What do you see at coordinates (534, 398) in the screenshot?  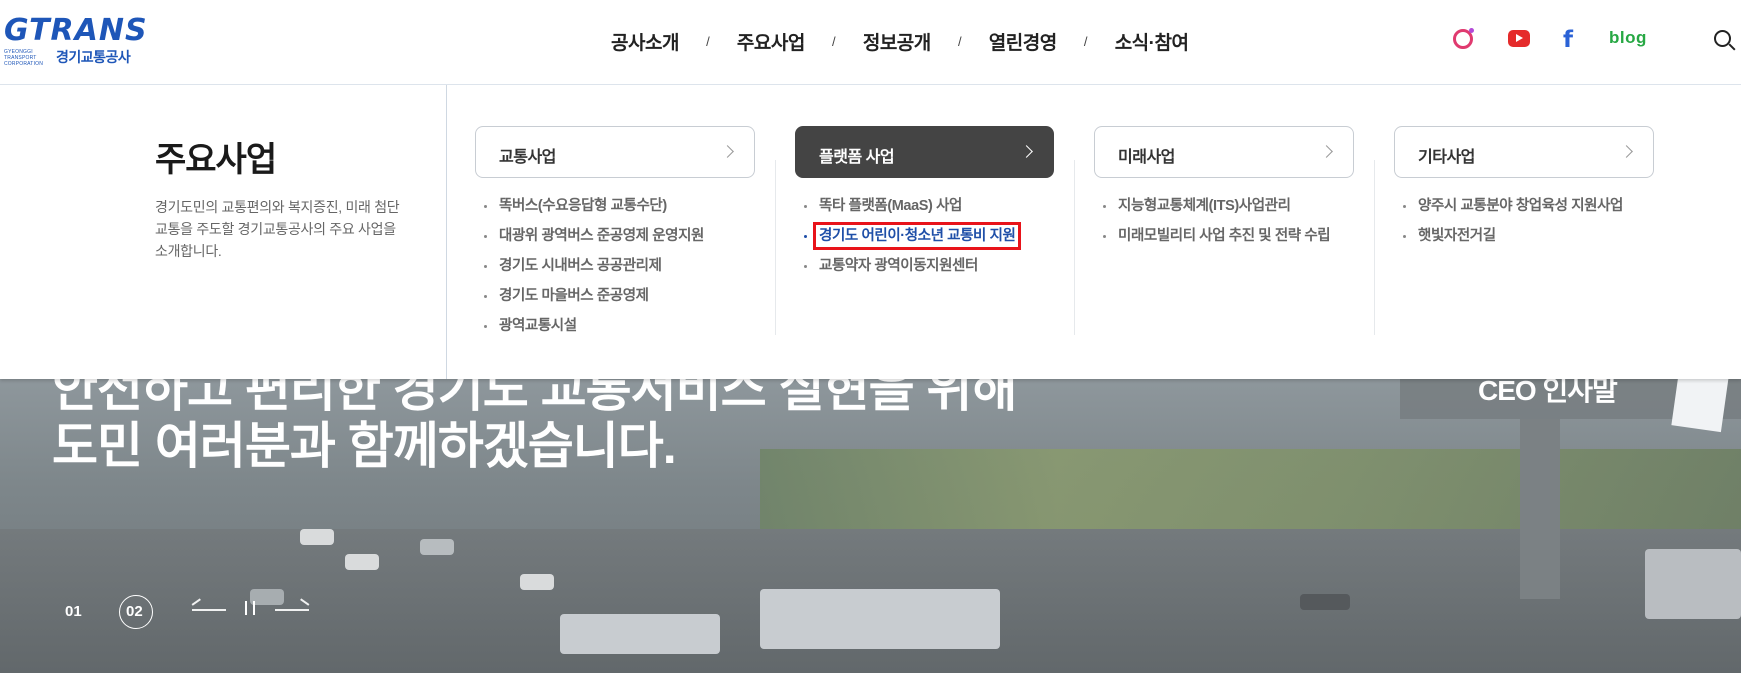 I see `hero-headline-line1: 안전하고 편리한 경기도 교통서비스 실현을 위해` at bounding box center [534, 398].